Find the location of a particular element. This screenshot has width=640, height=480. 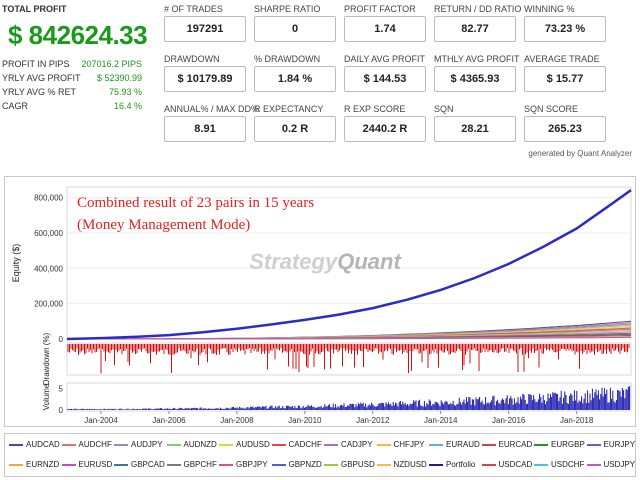

legend-label: AUDNZD is located at coordinates (200, 444).